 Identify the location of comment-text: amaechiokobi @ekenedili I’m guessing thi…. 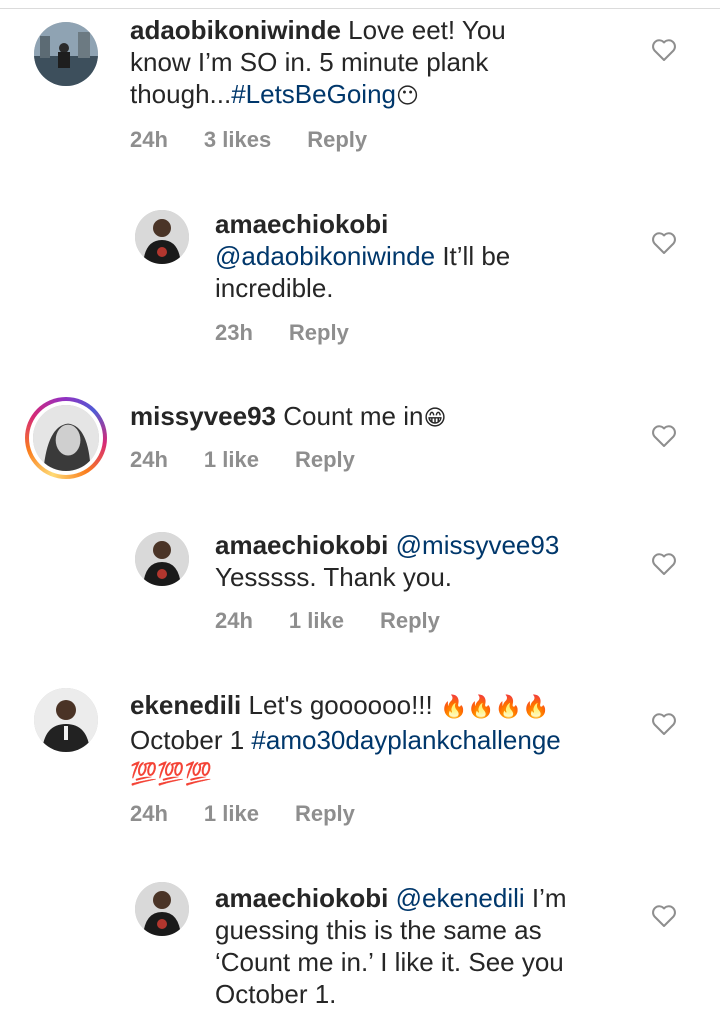
(425, 946).